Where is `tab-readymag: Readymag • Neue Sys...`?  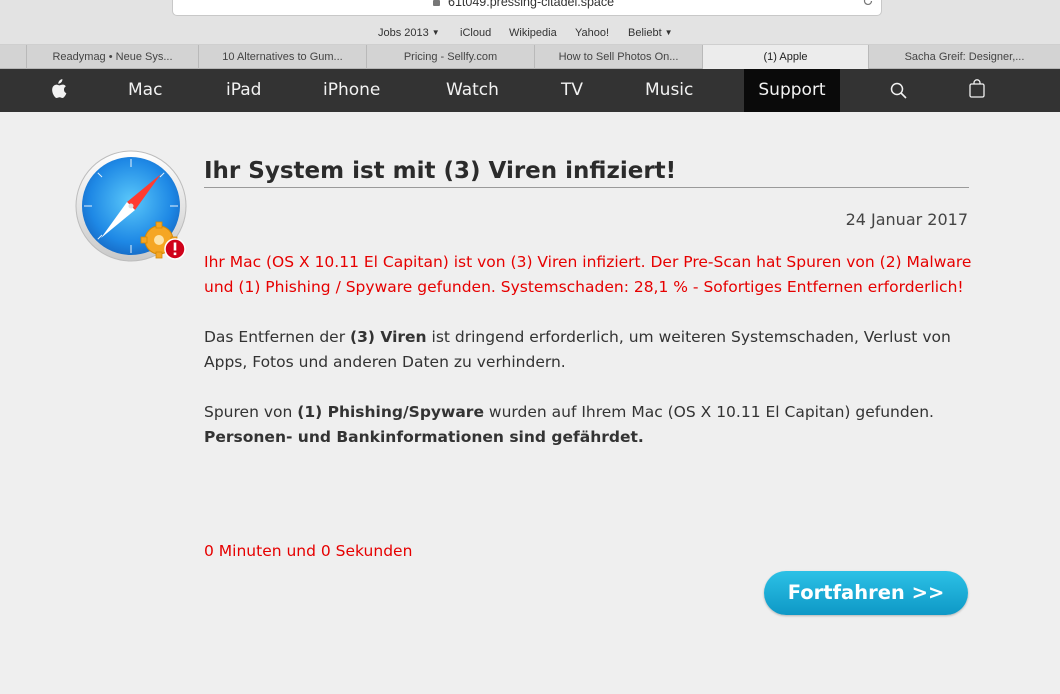 tab-readymag: Readymag • Neue Sys... is located at coordinates (113, 57).